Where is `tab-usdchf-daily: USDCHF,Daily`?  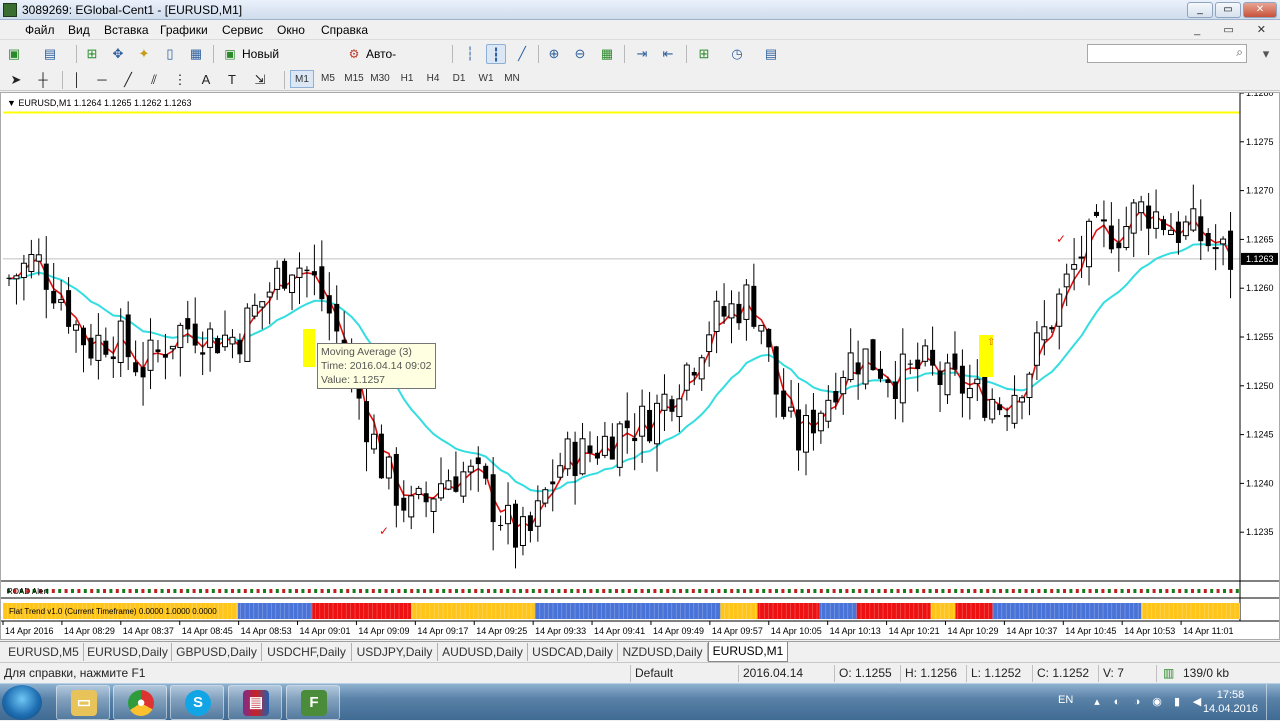 tab-usdchf-daily: USDCHF,Daily is located at coordinates (307, 652).